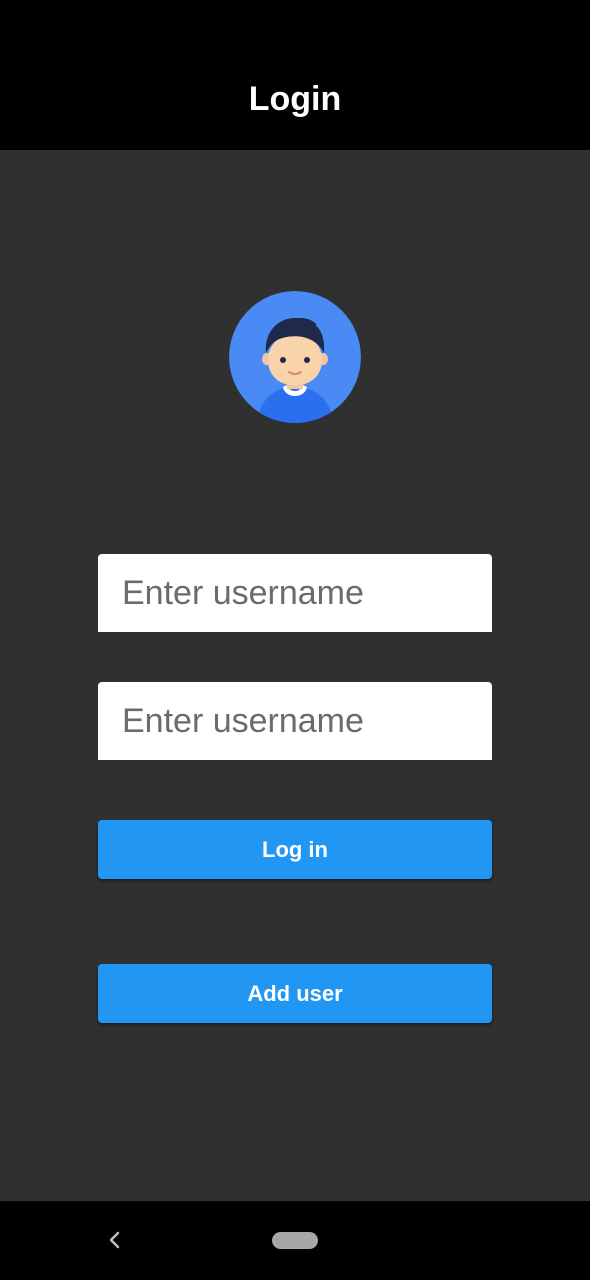  What do you see at coordinates (295, 593) in the screenshot?
I see `username-input` at bounding box center [295, 593].